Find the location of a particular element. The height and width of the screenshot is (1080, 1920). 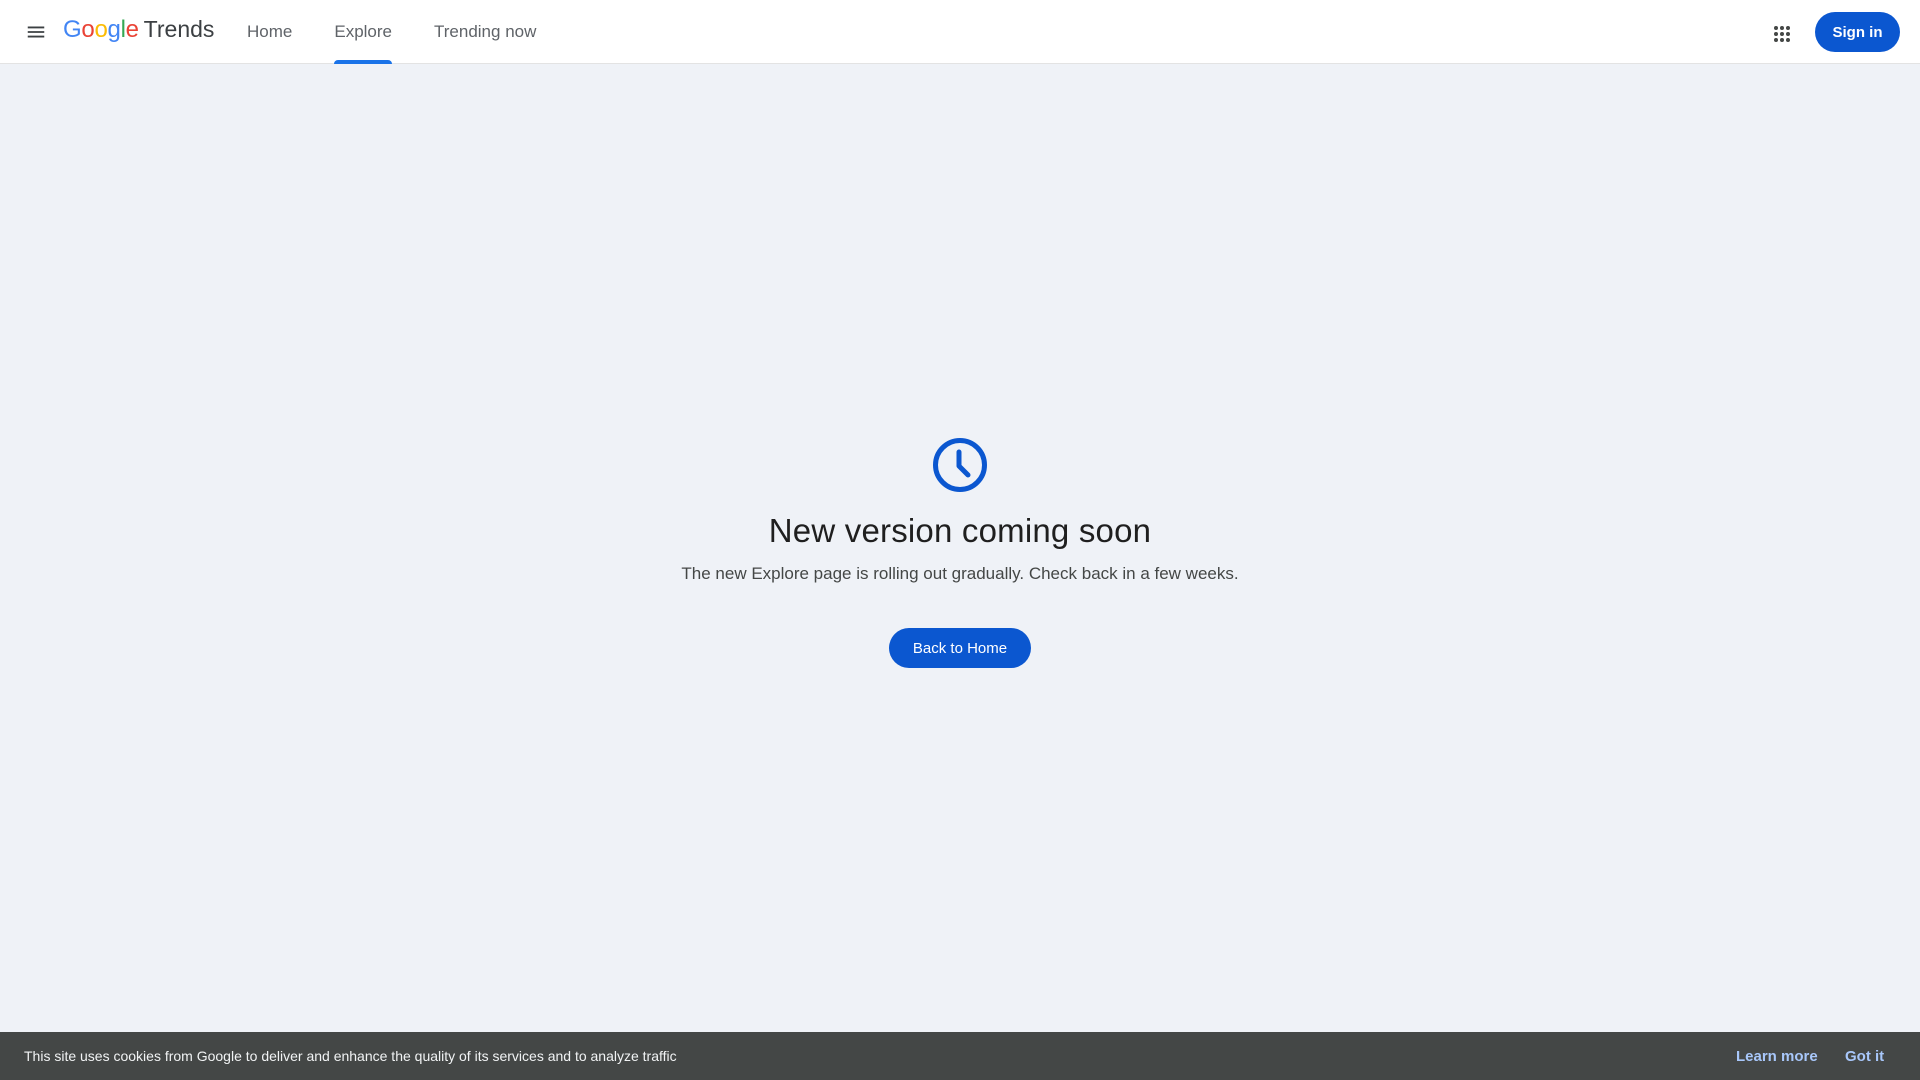

tab-home: Home is located at coordinates (269, 32).